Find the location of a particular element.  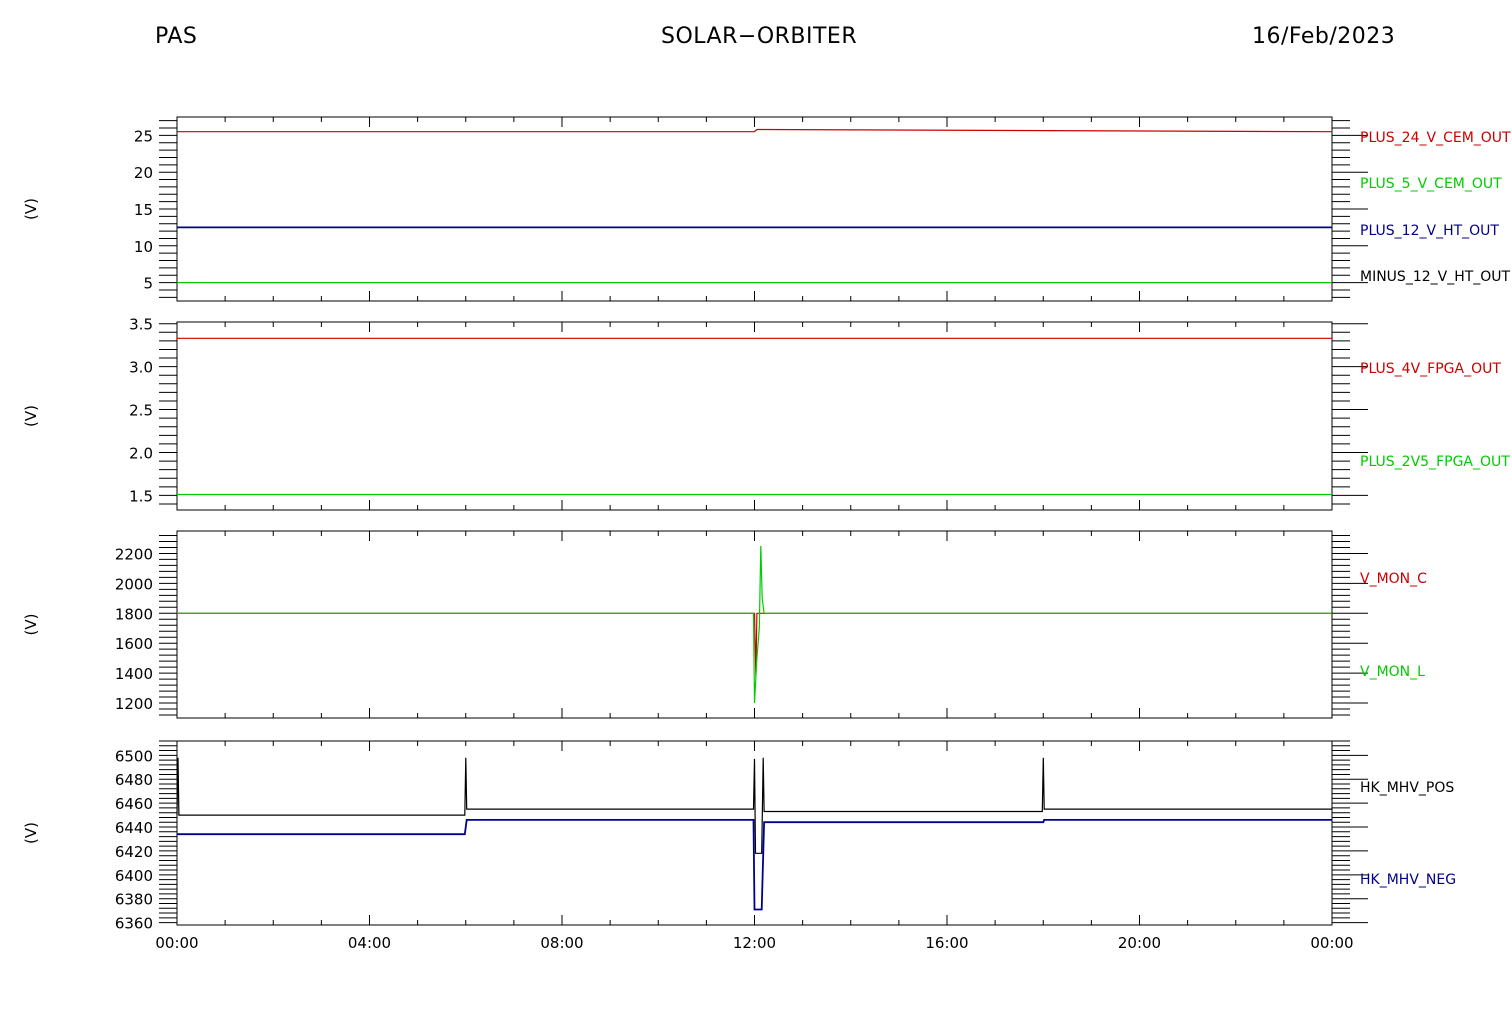

legend-label: V_MON_C is located at coordinates (1393, 579).